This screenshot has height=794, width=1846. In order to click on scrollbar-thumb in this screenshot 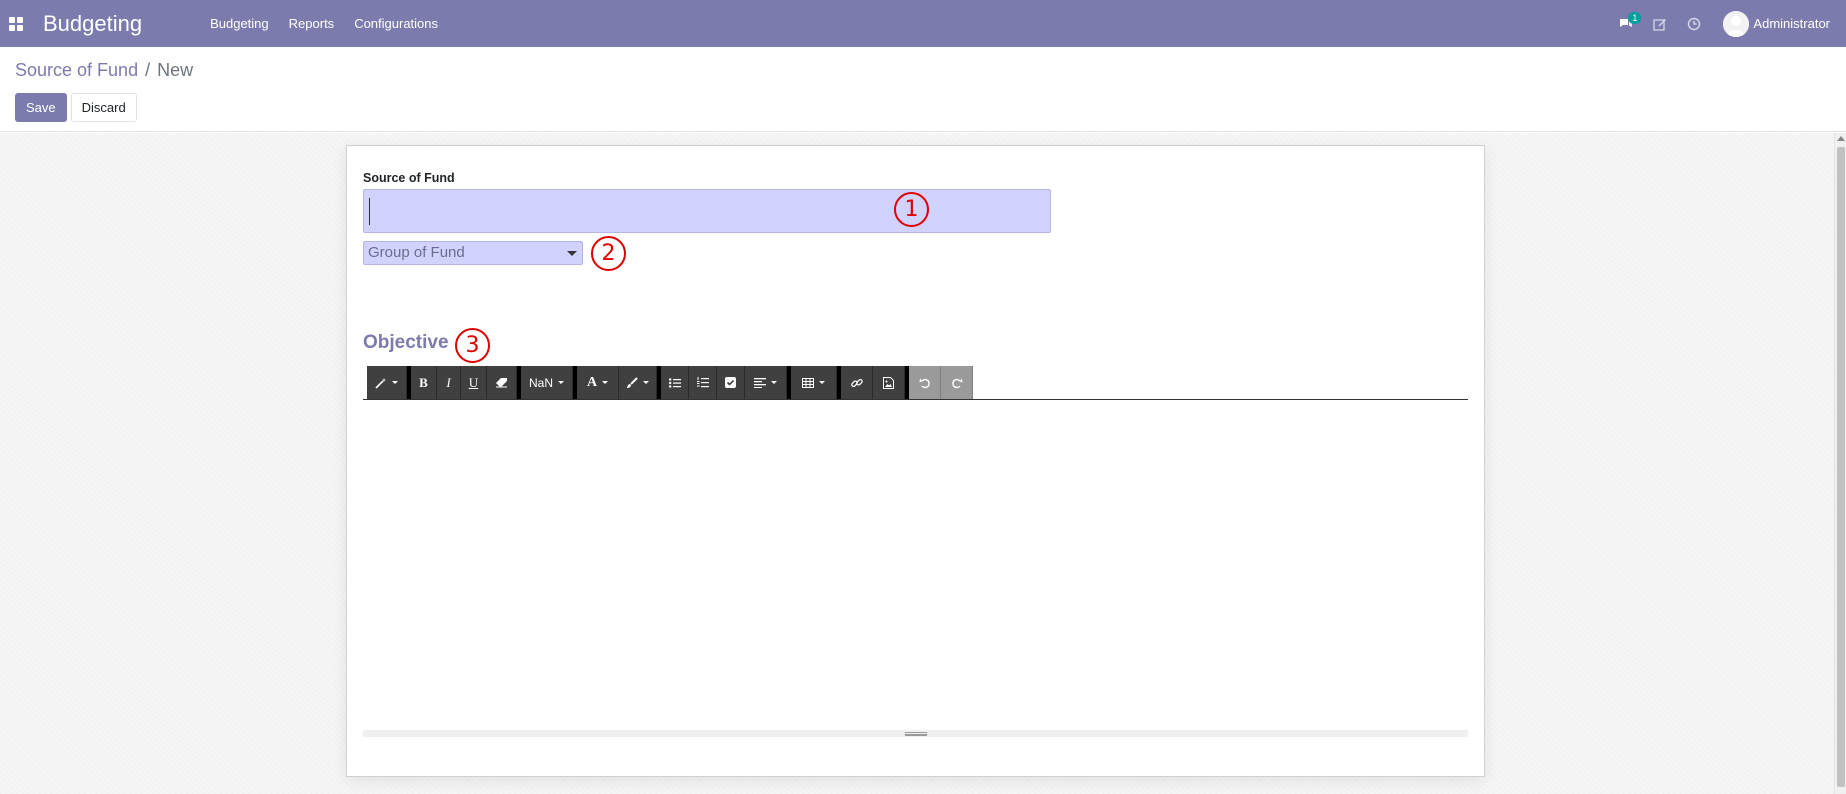, I will do `click(1841, 467)`.